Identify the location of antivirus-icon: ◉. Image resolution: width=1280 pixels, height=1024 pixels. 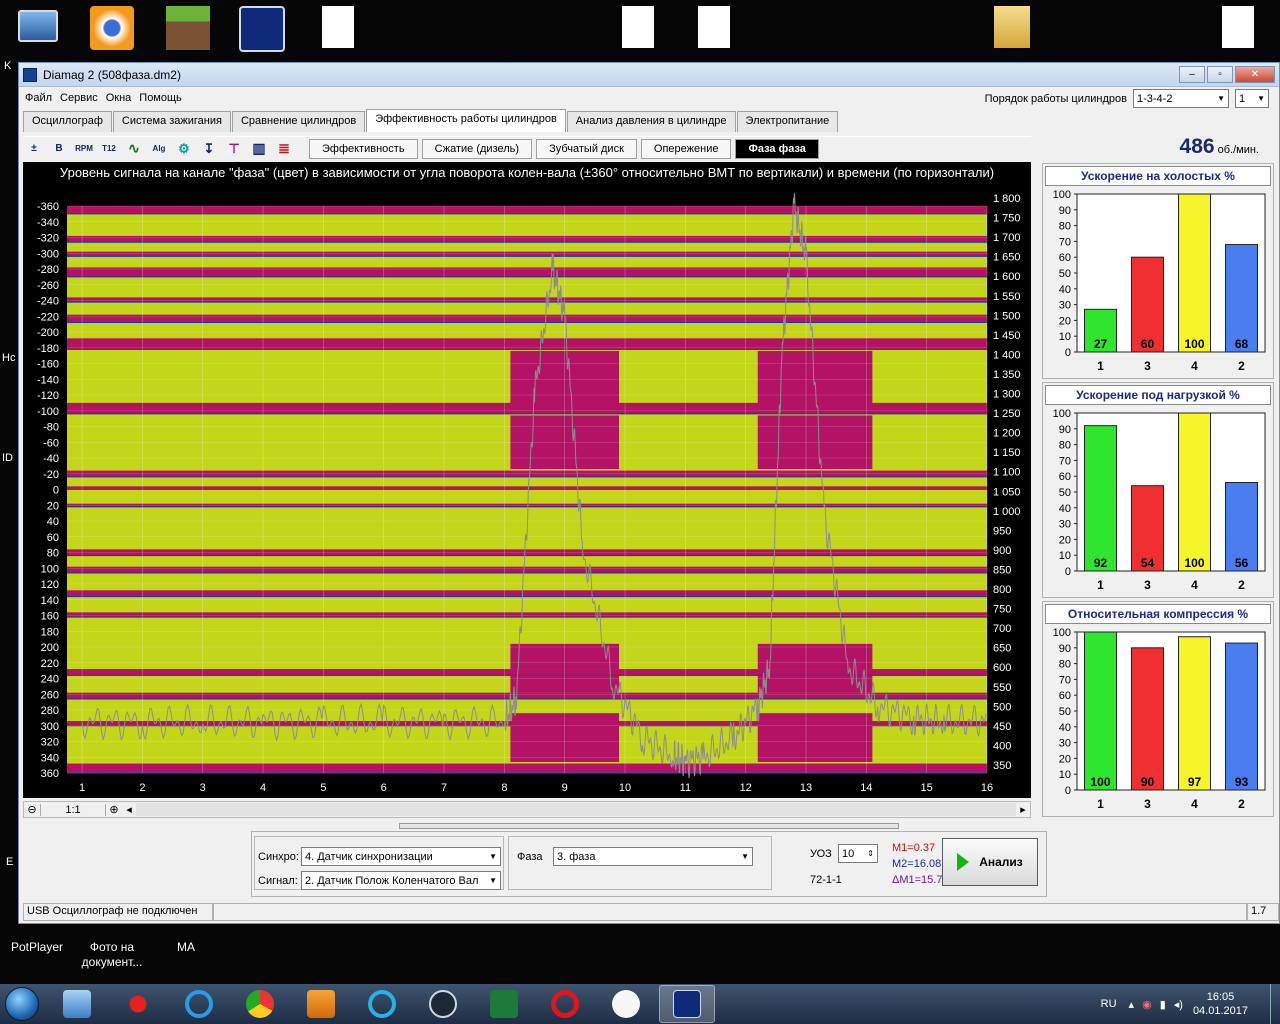
(1147, 1004).